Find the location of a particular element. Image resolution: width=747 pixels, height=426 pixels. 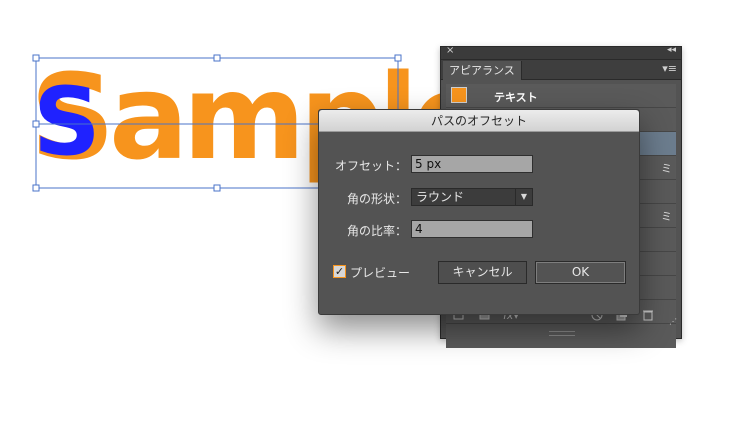

joins-select: ラウンド ▼ is located at coordinates (472, 197).